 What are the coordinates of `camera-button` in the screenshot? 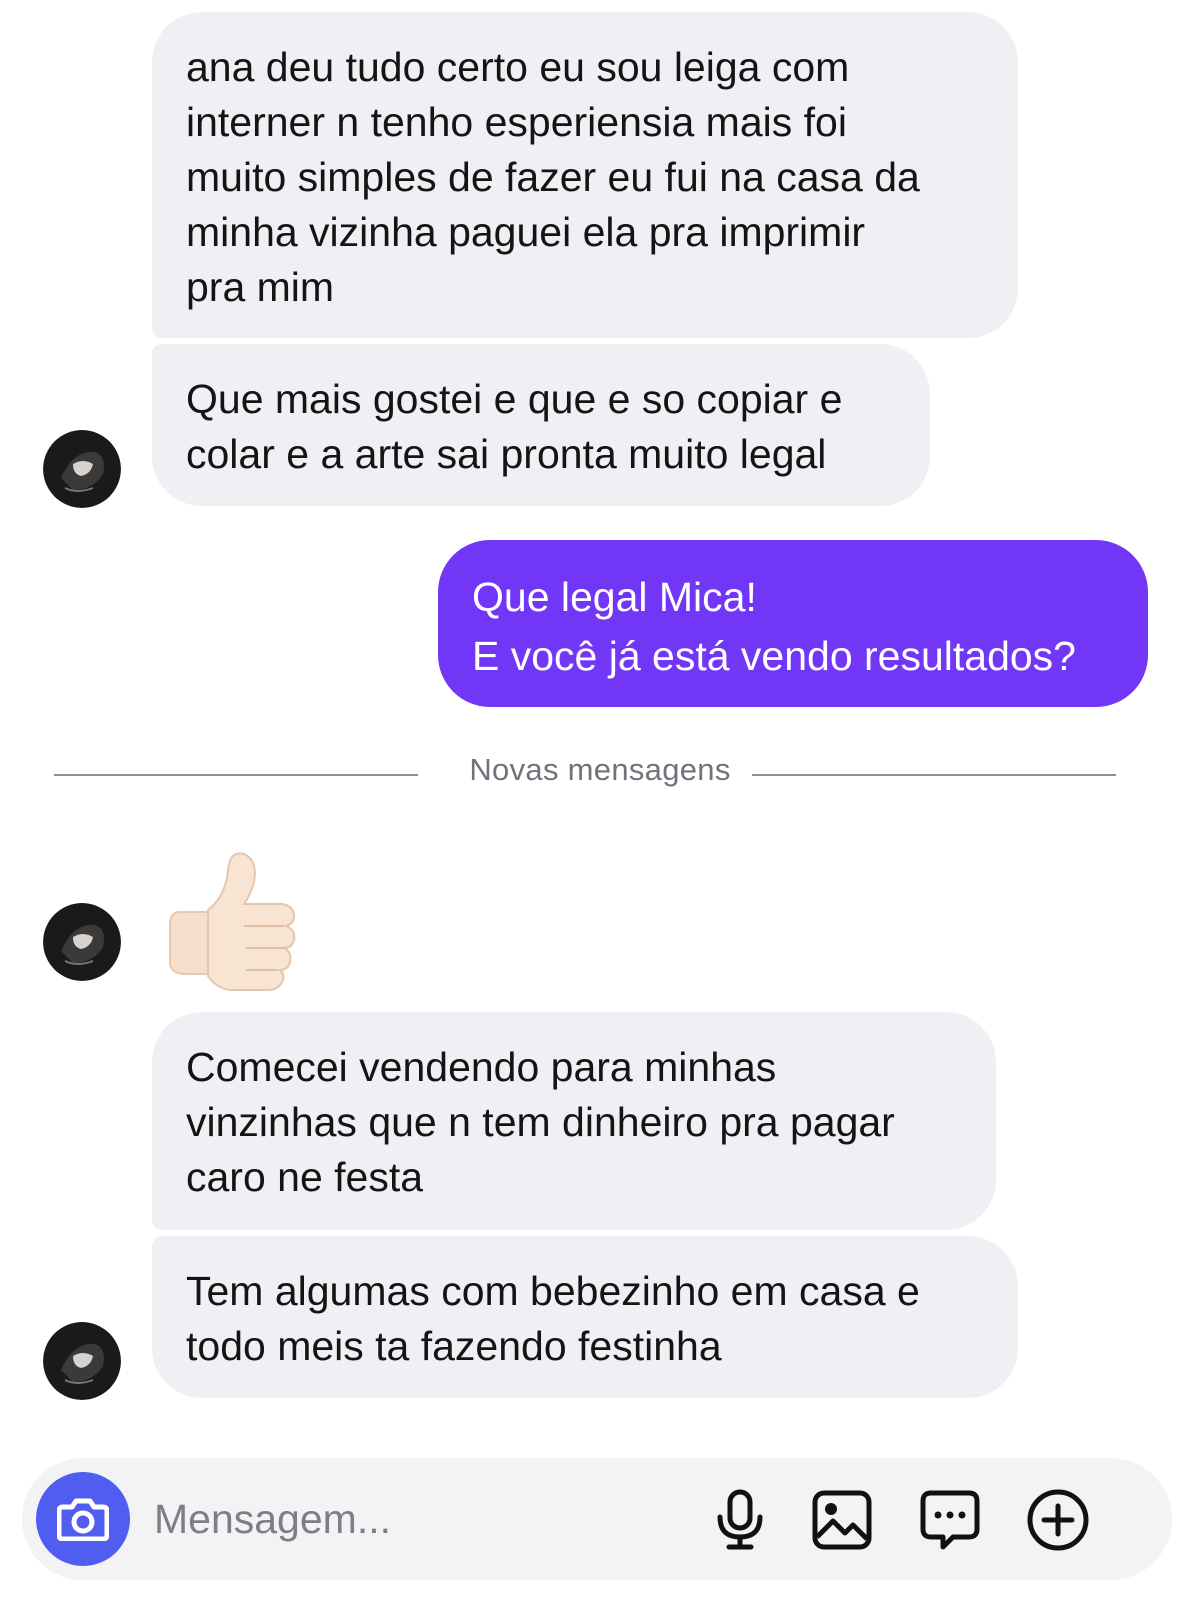 It's located at (83, 1519).